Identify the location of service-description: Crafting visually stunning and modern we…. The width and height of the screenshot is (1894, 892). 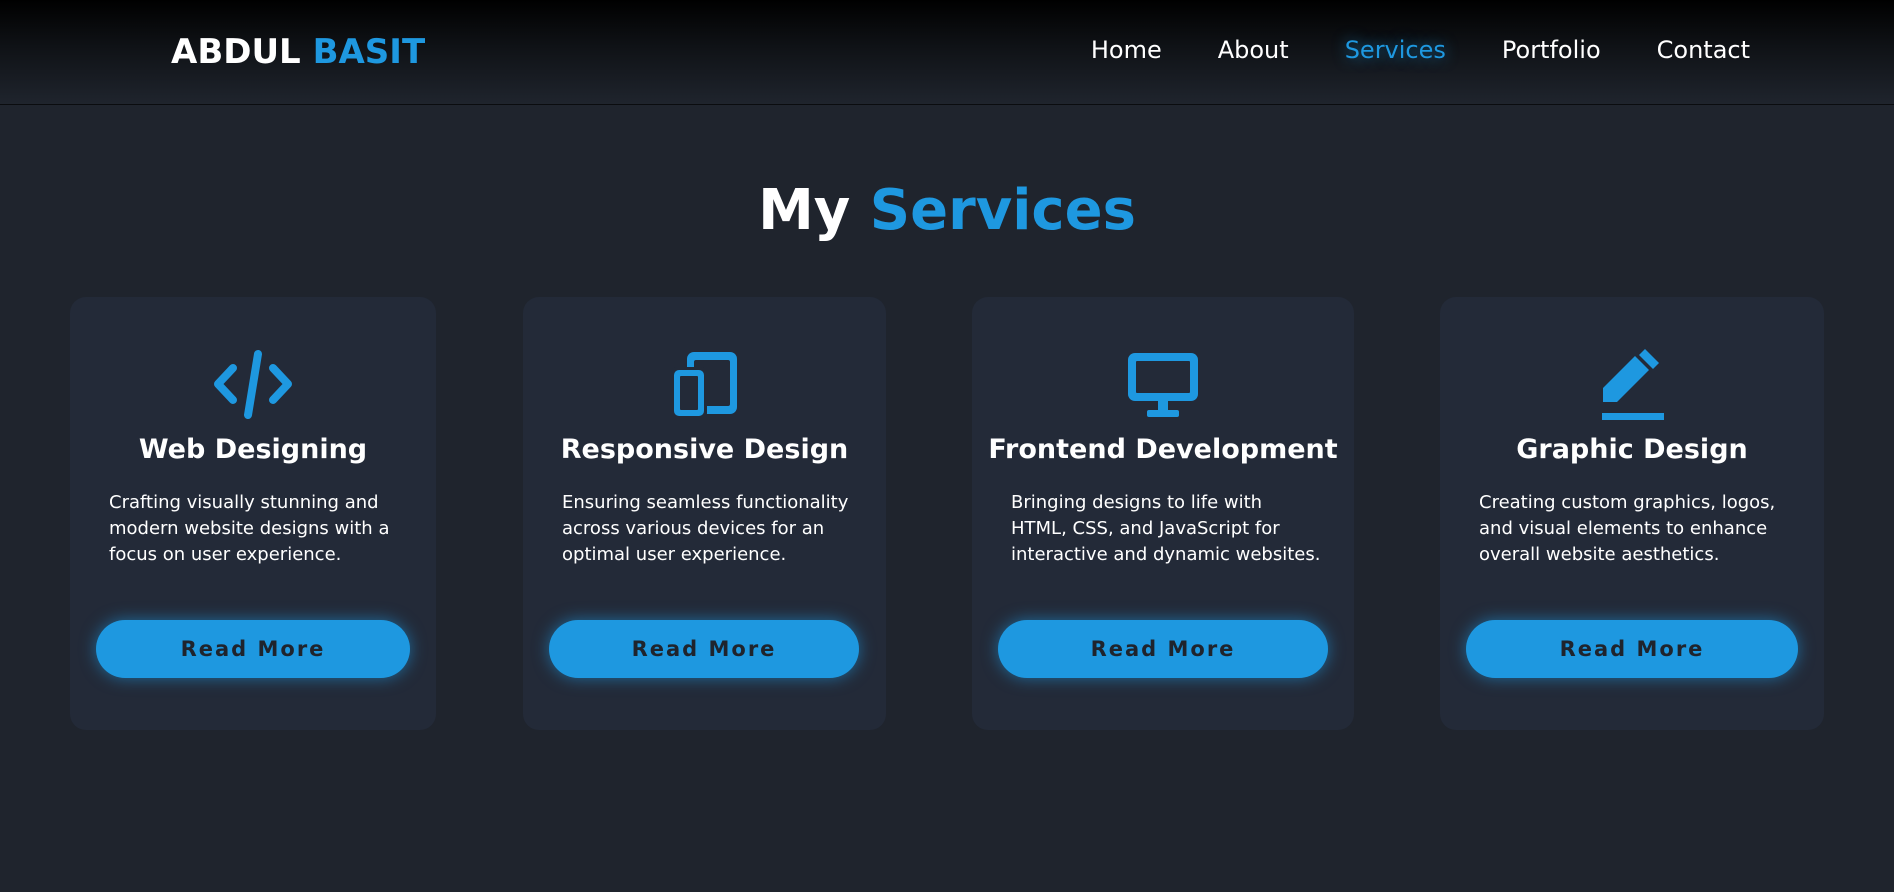
(249, 528).